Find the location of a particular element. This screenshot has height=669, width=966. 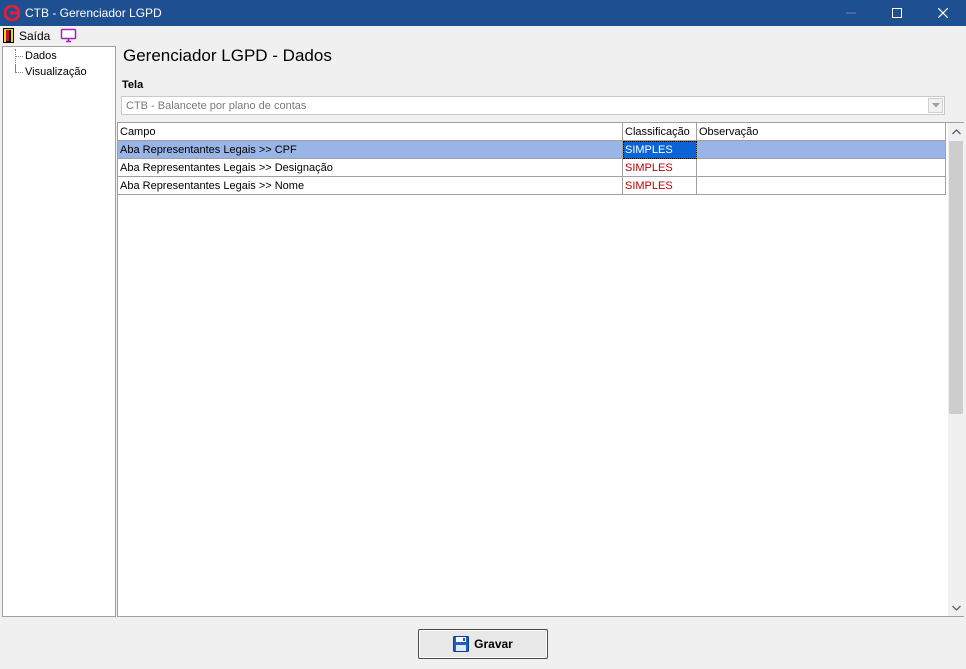

grid-header: Campo Classificação Observação is located at coordinates (532, 132).